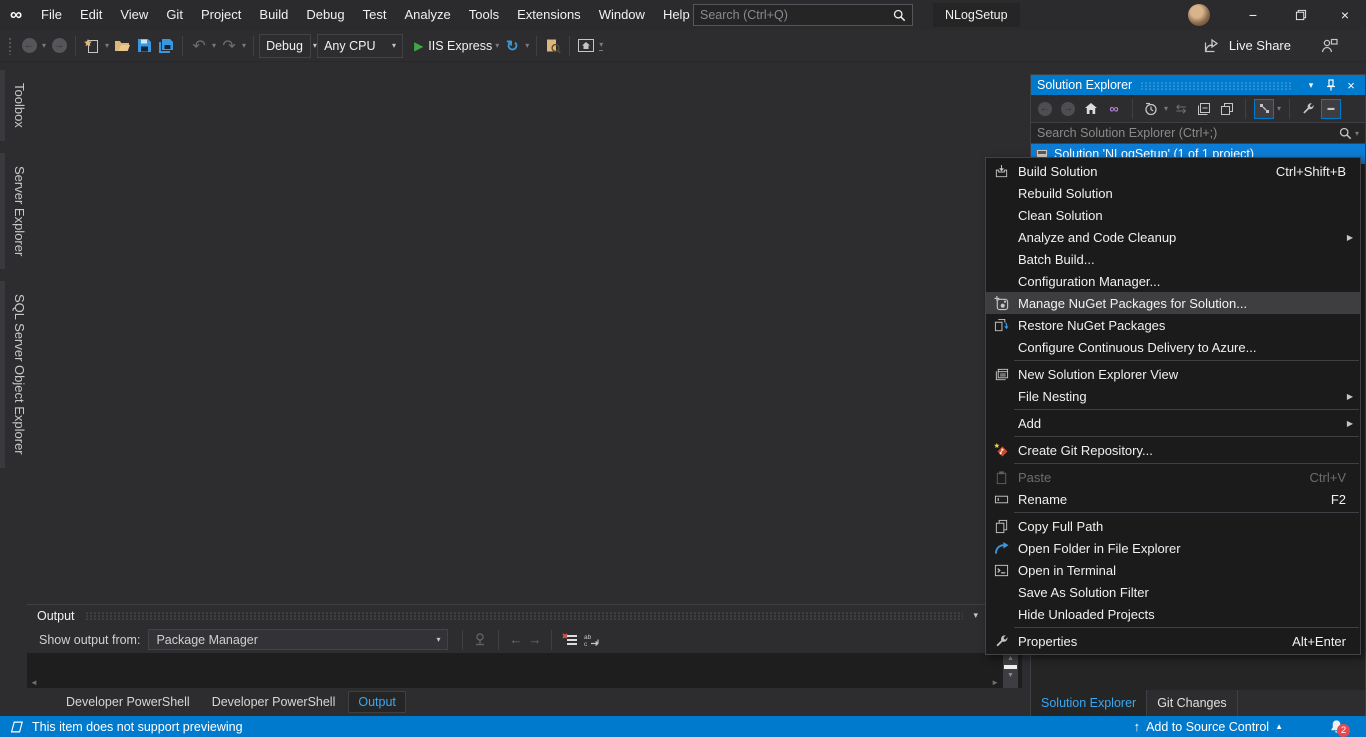 This screenshot has width=1366, height=737. I want to click on menu-item-restore-nuget-packages: Restore NuGet Packages, so click(1173, 325).